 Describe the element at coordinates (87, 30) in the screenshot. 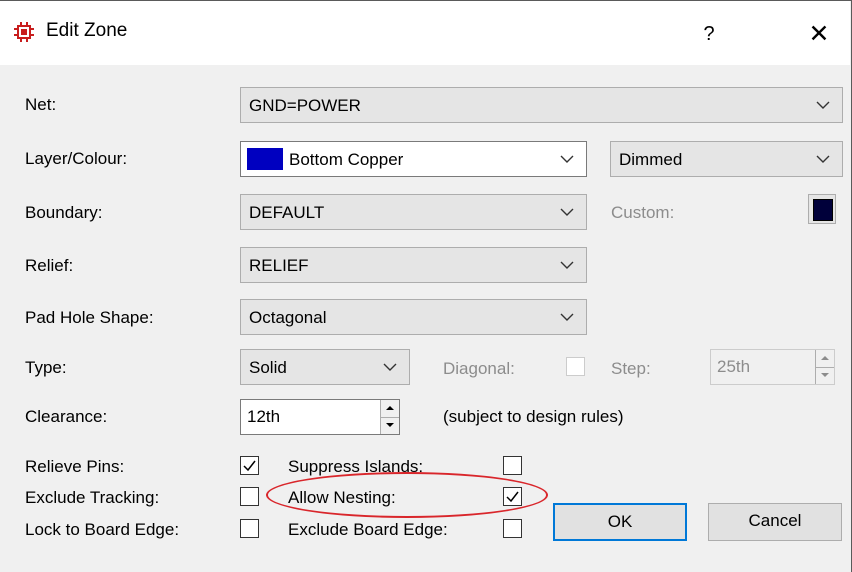

I see `window-title: Edit Zone` at that location.